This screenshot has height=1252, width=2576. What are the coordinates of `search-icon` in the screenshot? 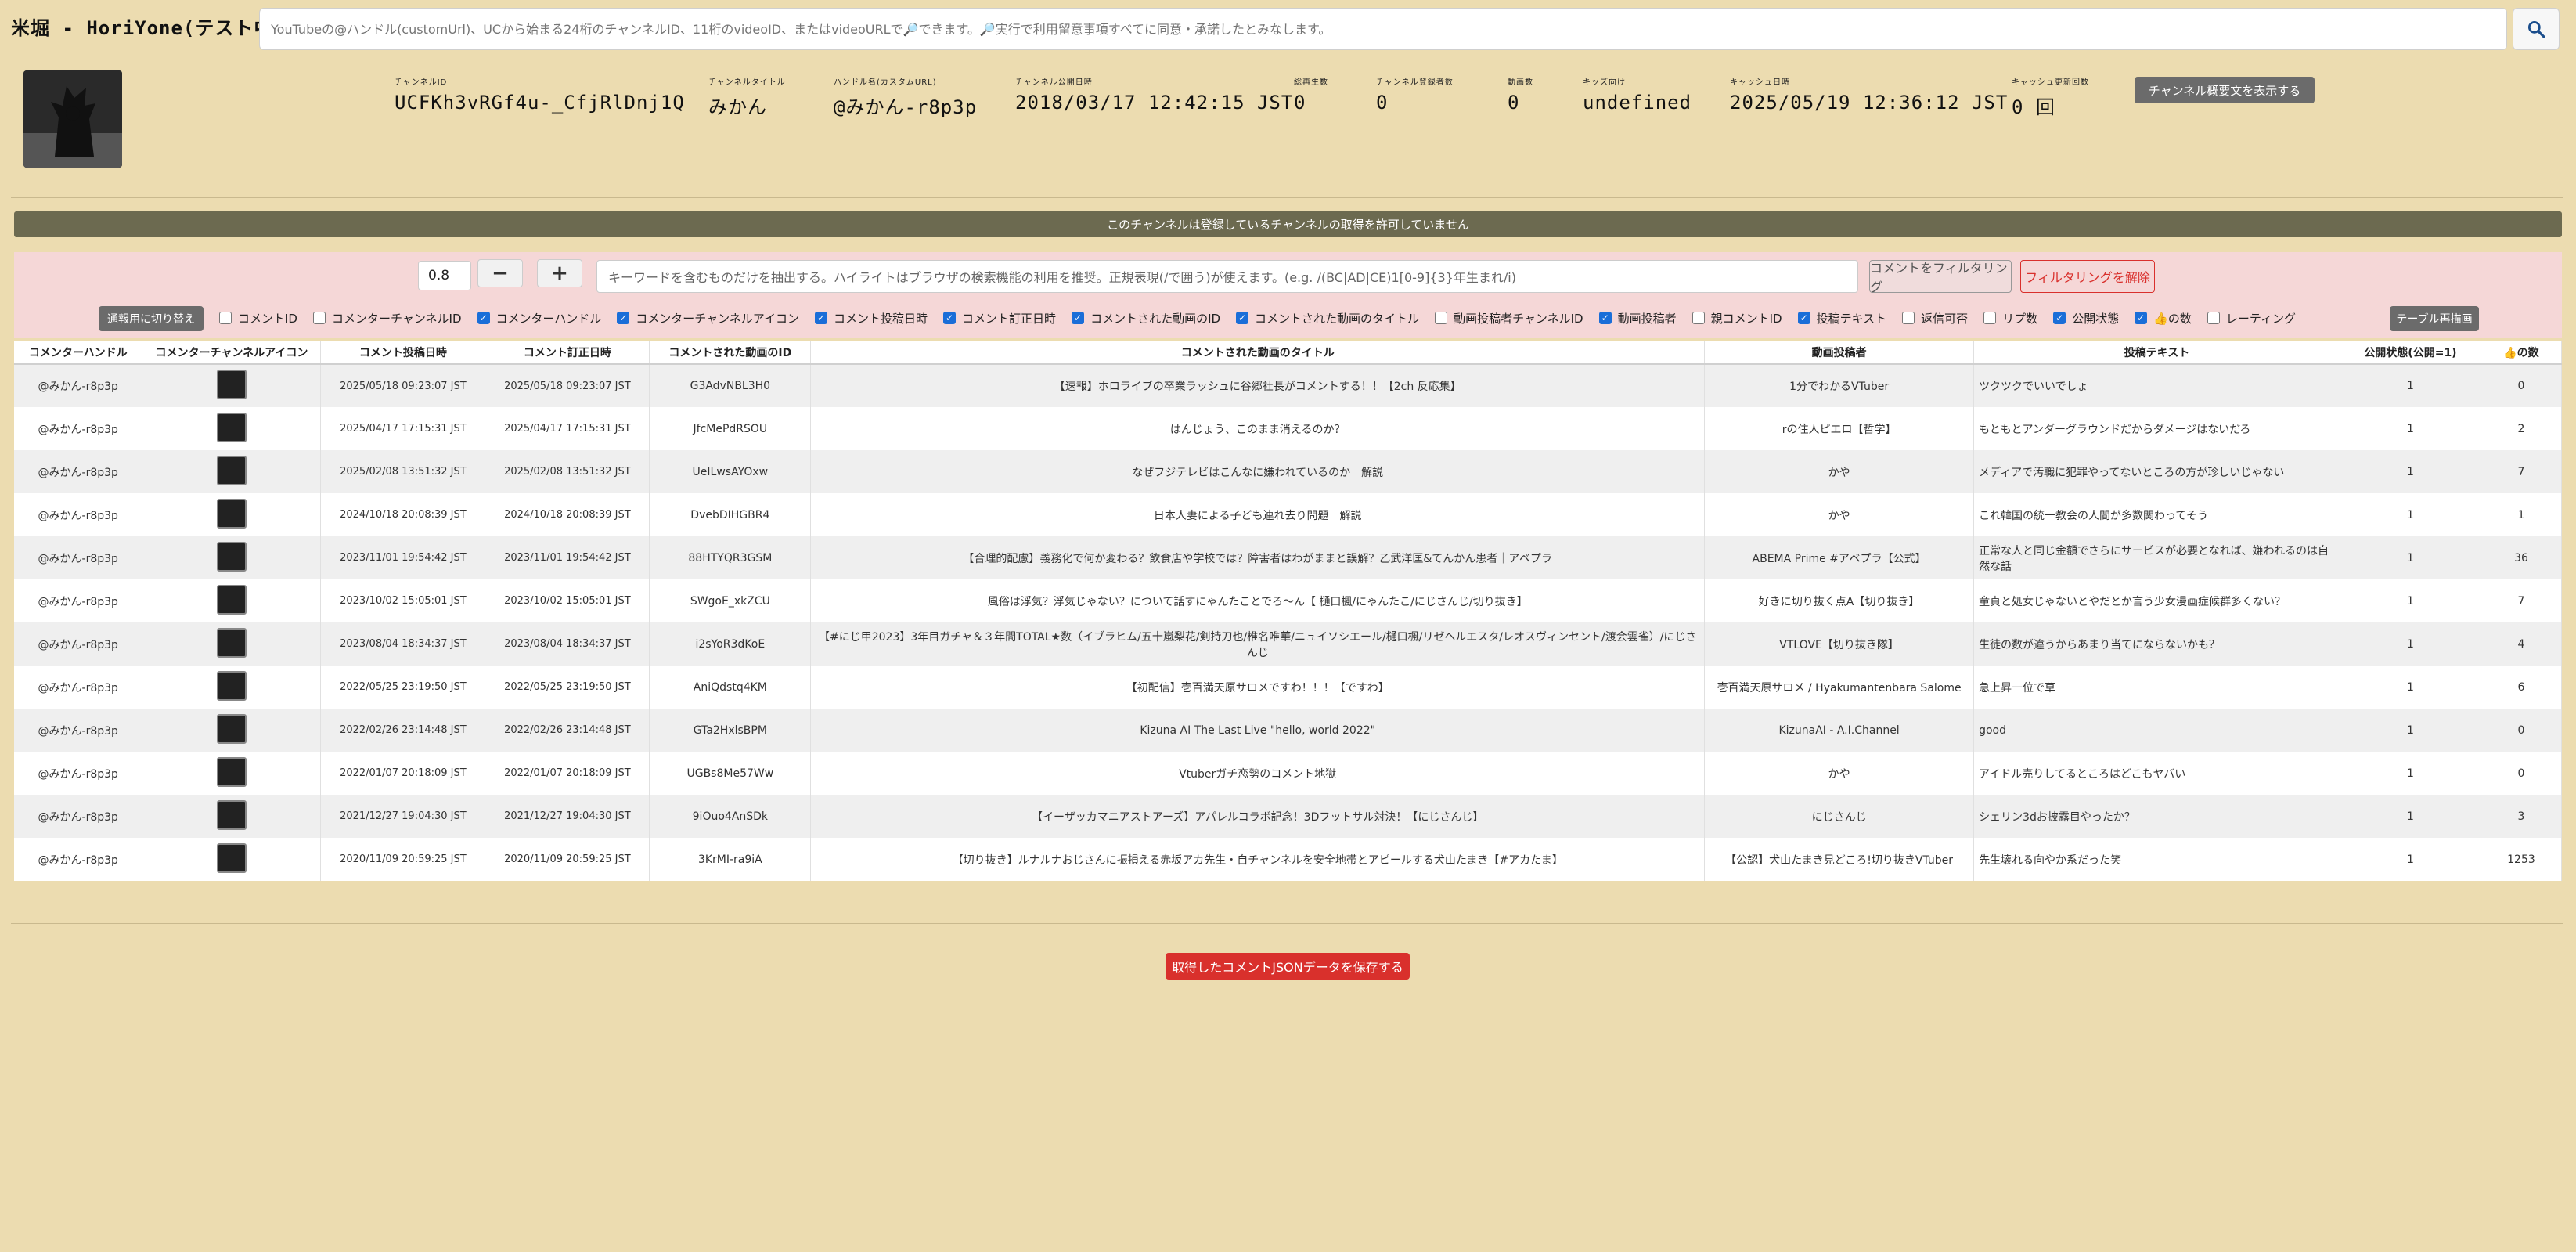 It's located at (2536, 29).